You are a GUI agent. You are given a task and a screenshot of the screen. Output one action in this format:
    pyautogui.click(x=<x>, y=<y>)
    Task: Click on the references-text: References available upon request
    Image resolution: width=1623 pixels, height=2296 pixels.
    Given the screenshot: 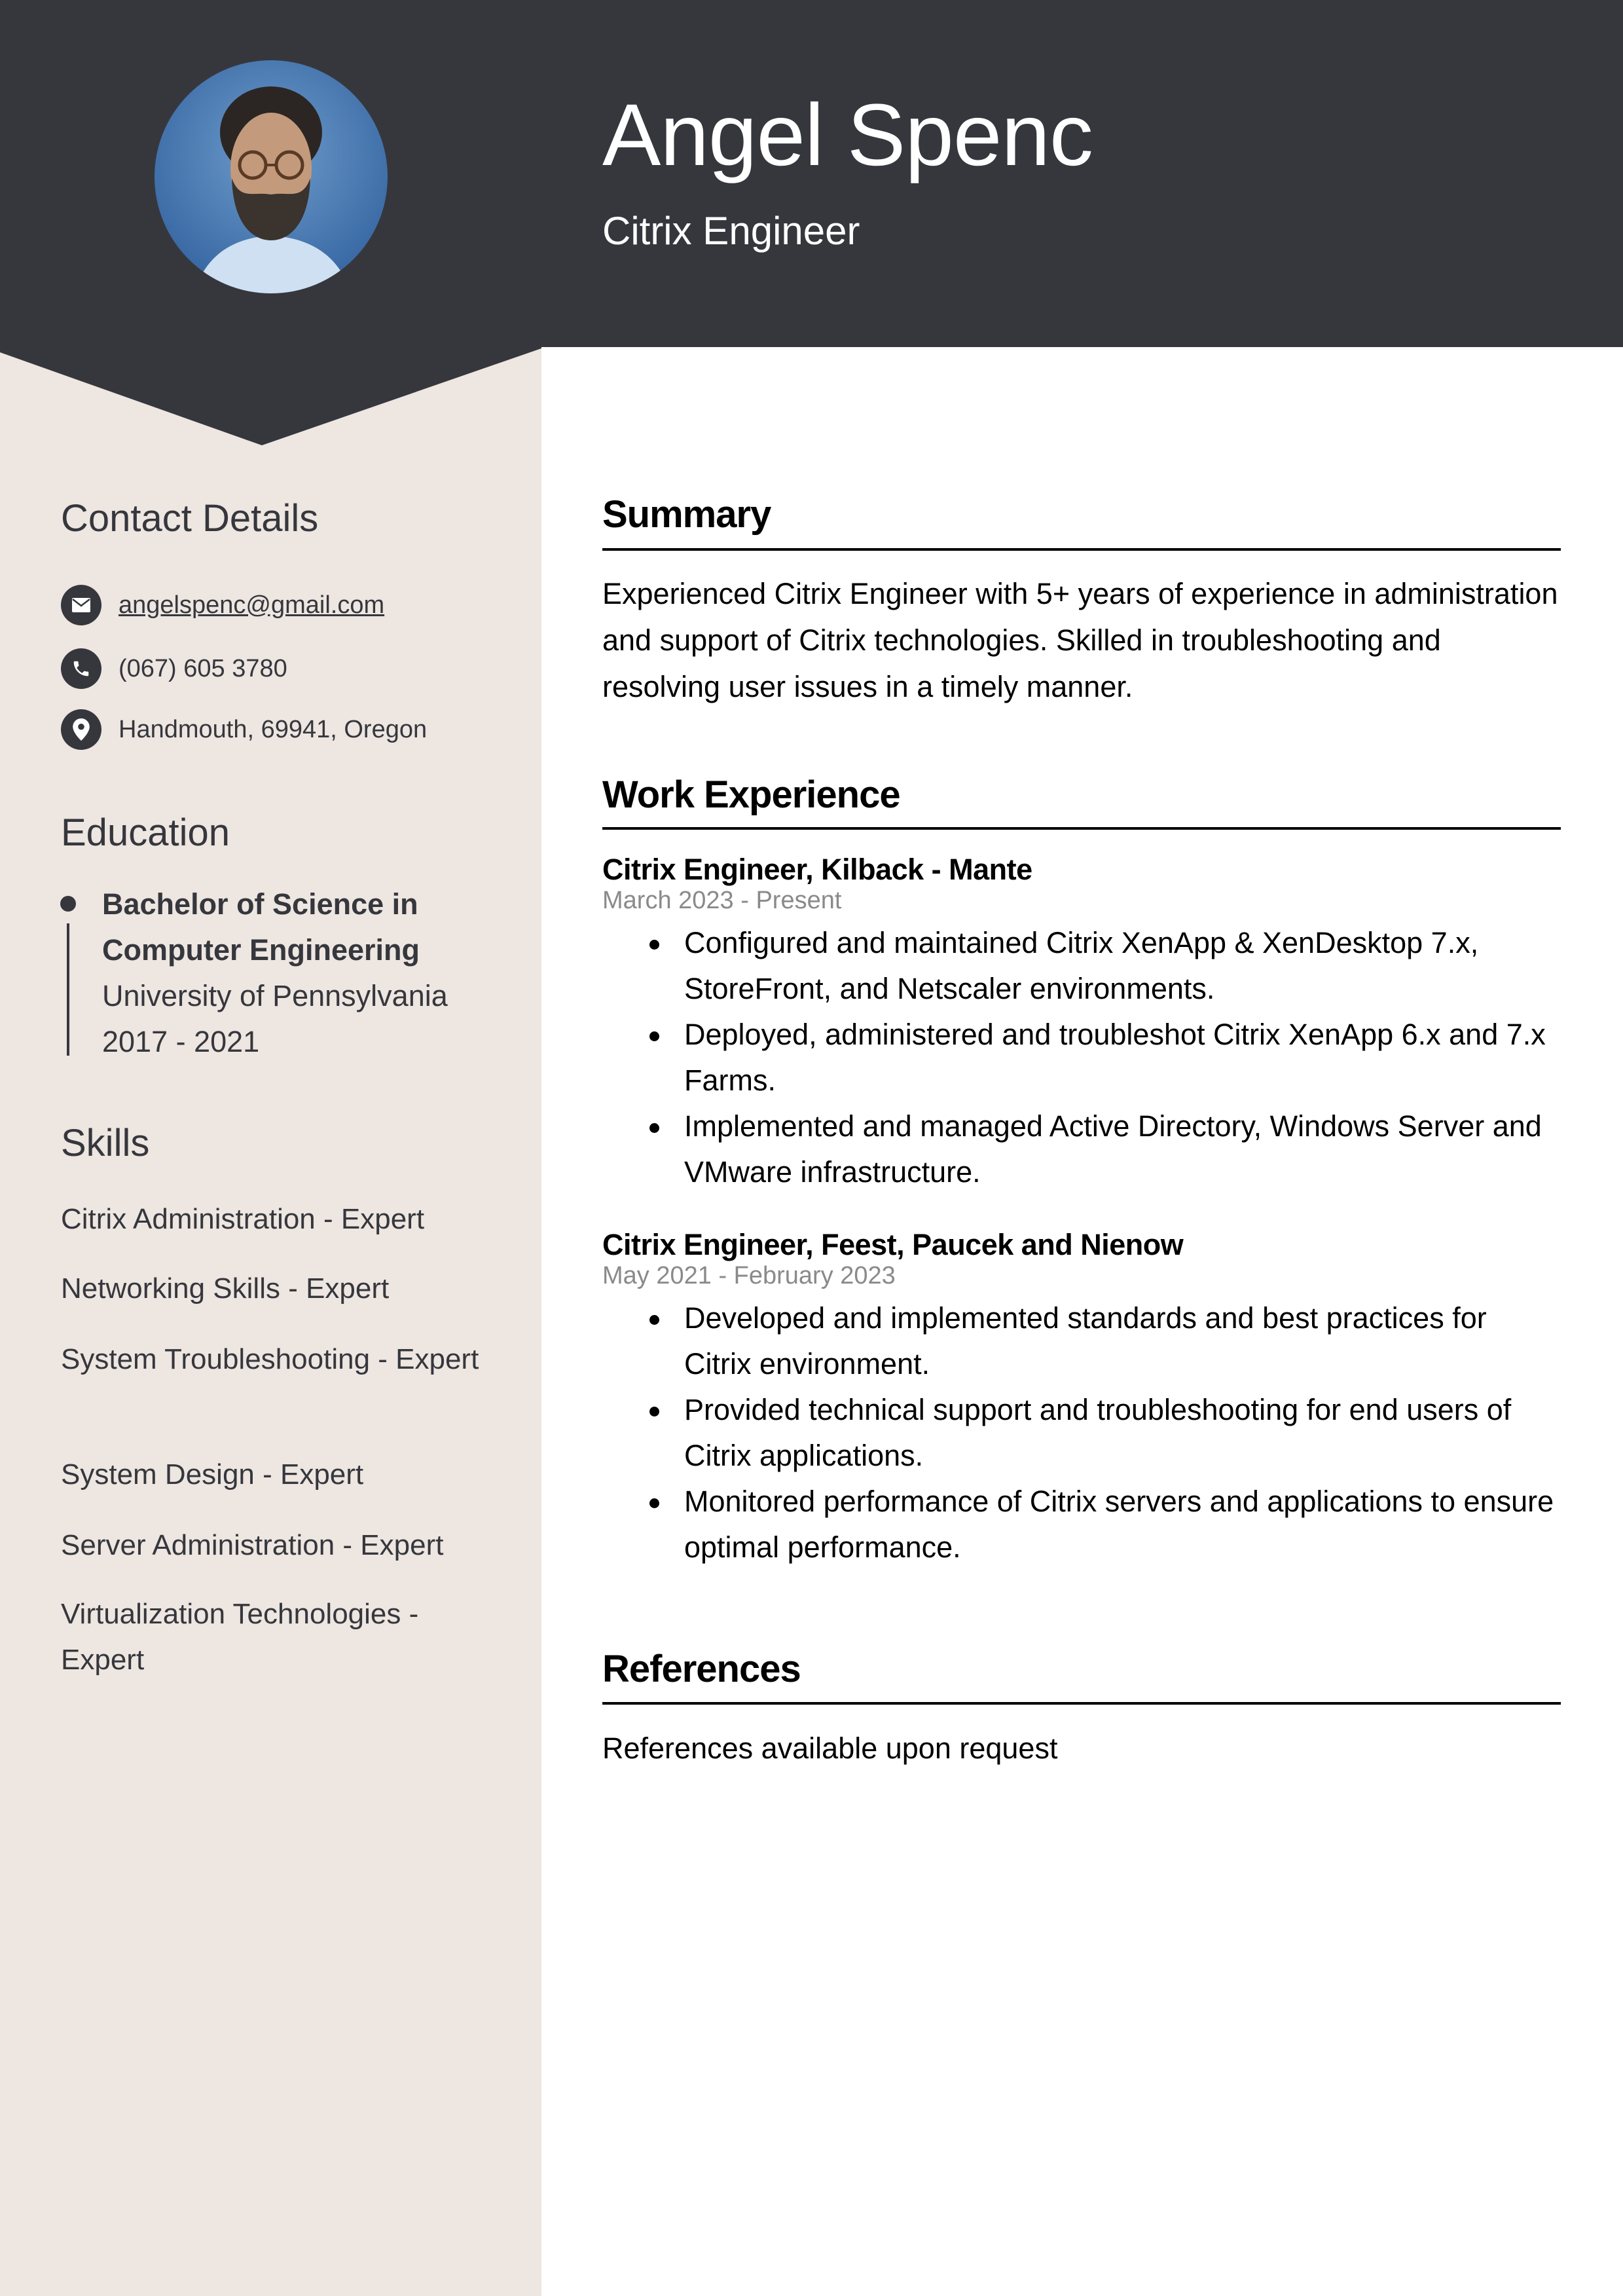 What is the action you would take?
    pyautogui.click(x=830, y=1748)
    